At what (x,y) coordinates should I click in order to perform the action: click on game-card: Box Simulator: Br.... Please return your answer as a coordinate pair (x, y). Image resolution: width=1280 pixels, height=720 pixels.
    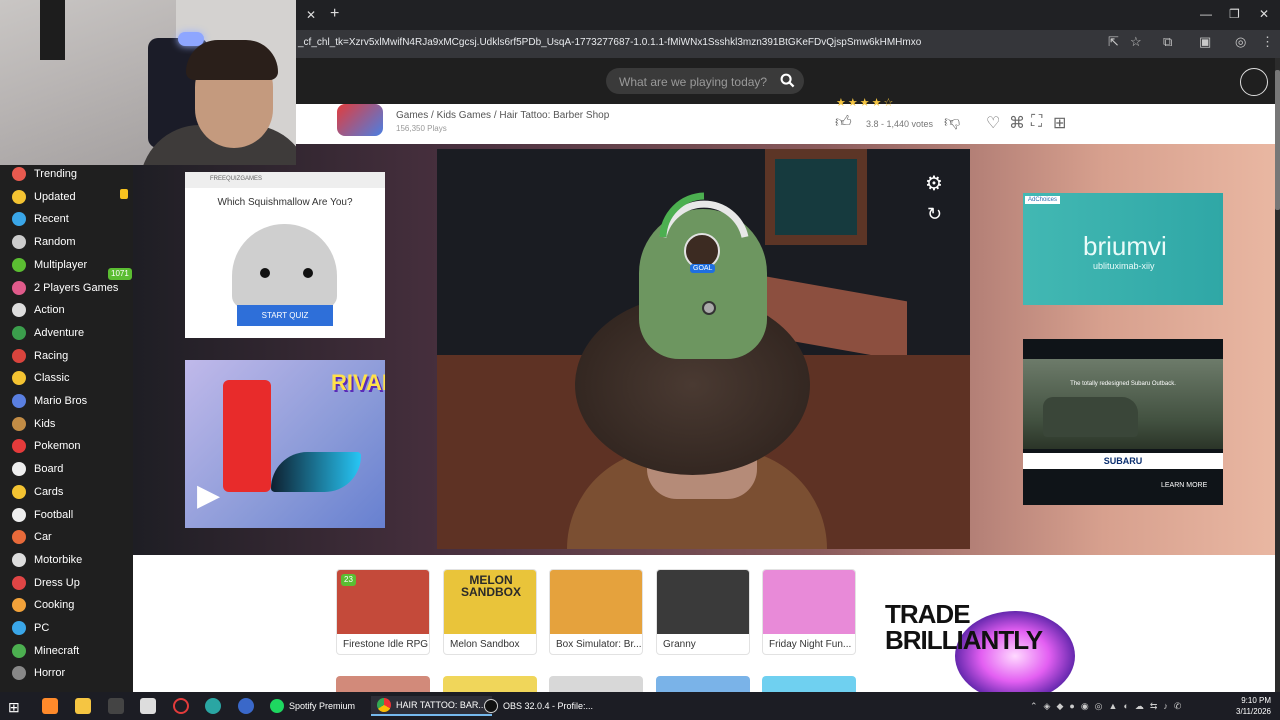
    Looking at the image, I should click on (596, 612).